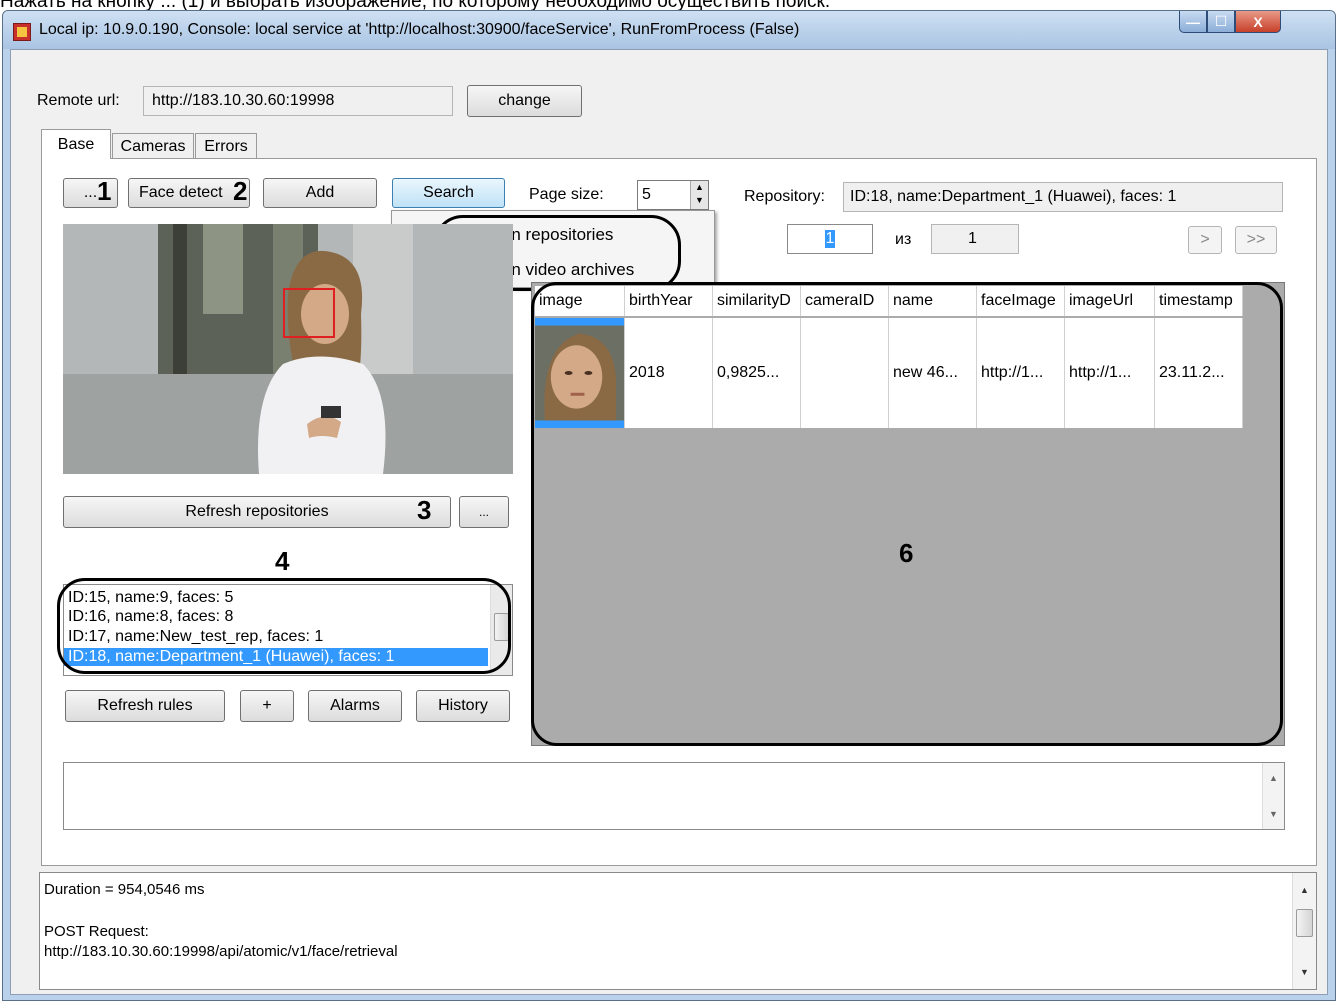  Describe the element at coordinates (355, 706) in the screenshot. I see `alarms-button: Alarms` at that location.